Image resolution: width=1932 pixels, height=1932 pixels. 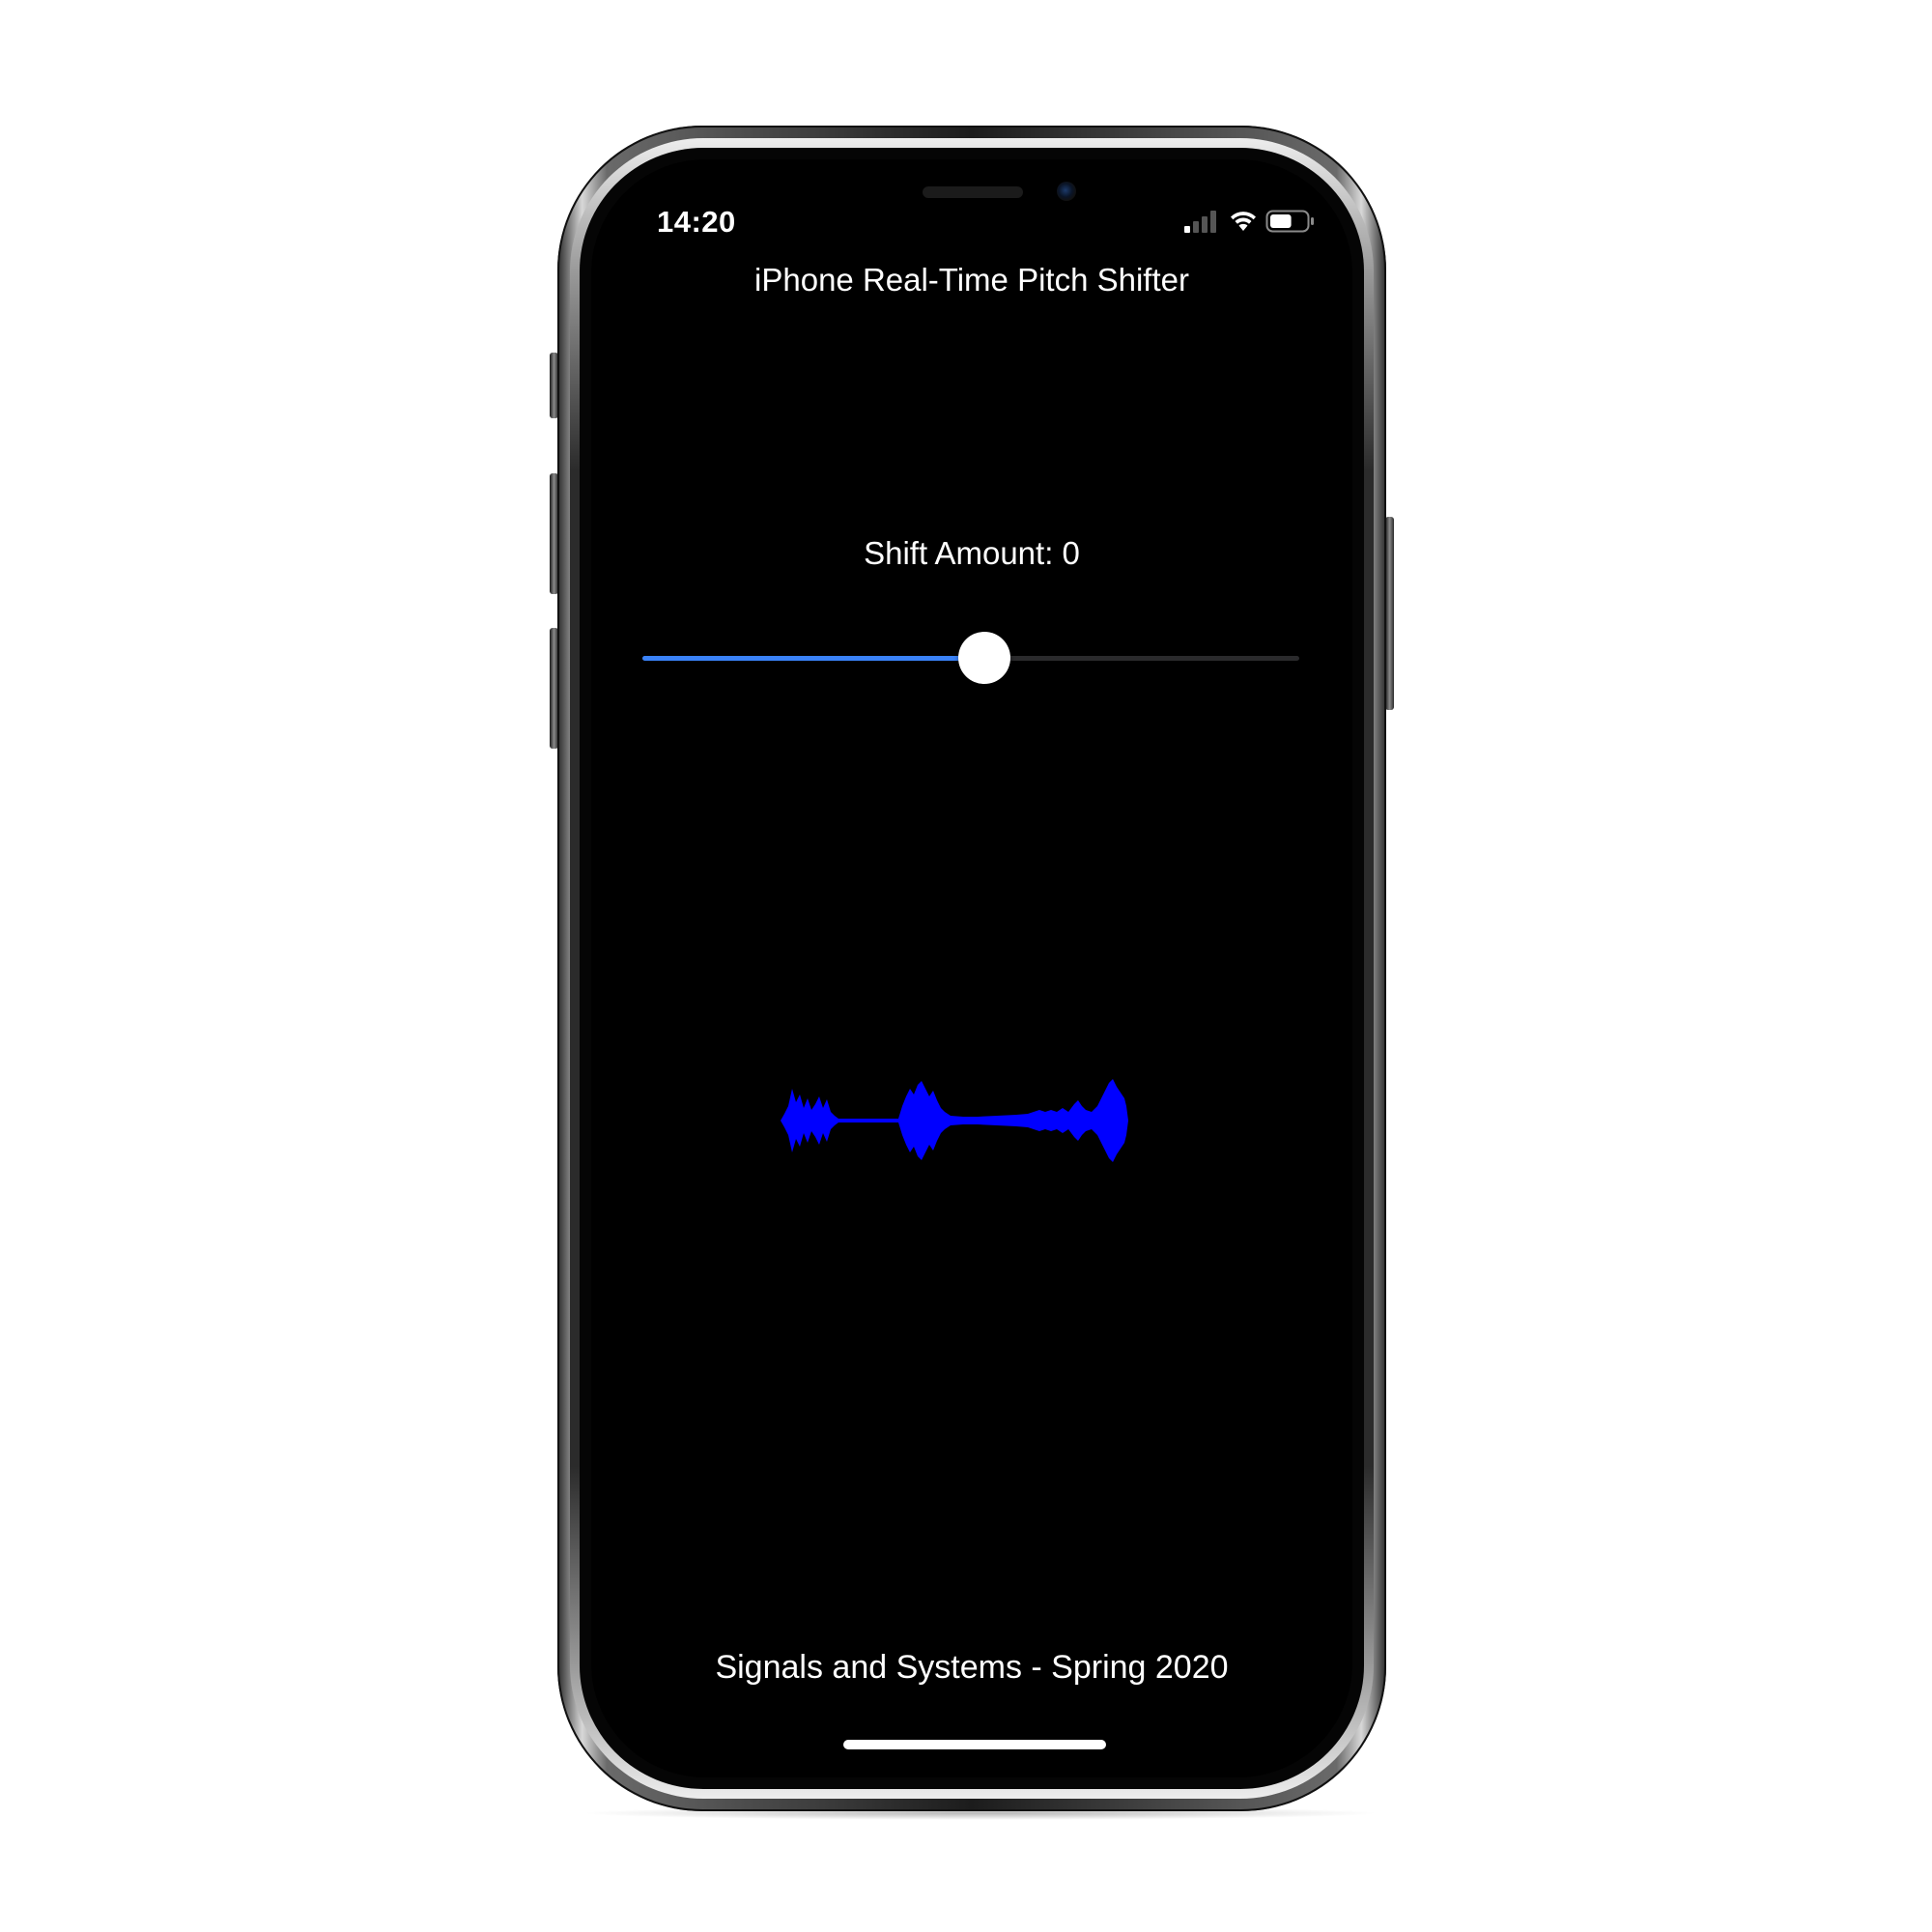 I want to click on audio-waveform, so click(x=954, y=1120).